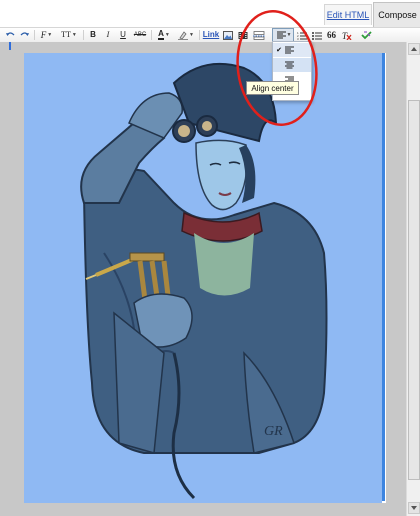 This screenshot has width=420, height=516. Describe the element at coordinates (12, 279) in the screenshot. I see `editor-frame-left` at that location.